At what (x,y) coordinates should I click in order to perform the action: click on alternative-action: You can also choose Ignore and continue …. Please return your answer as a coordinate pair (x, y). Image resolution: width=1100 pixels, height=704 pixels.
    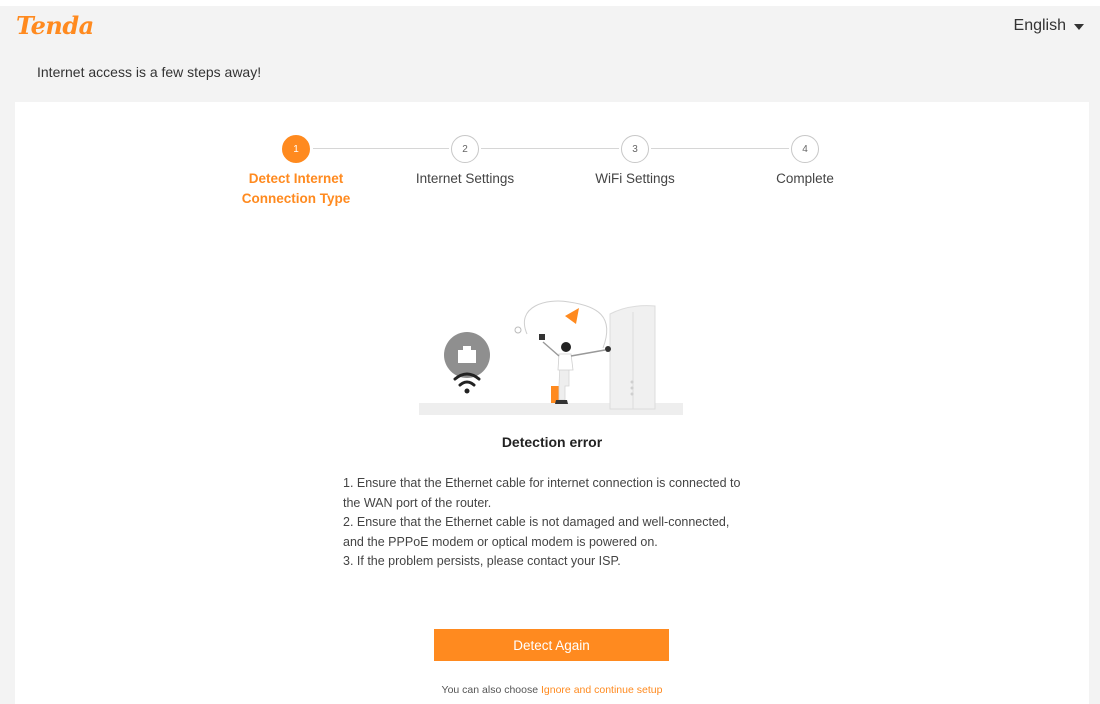
    Looking at the image, I should click on (552, 690).